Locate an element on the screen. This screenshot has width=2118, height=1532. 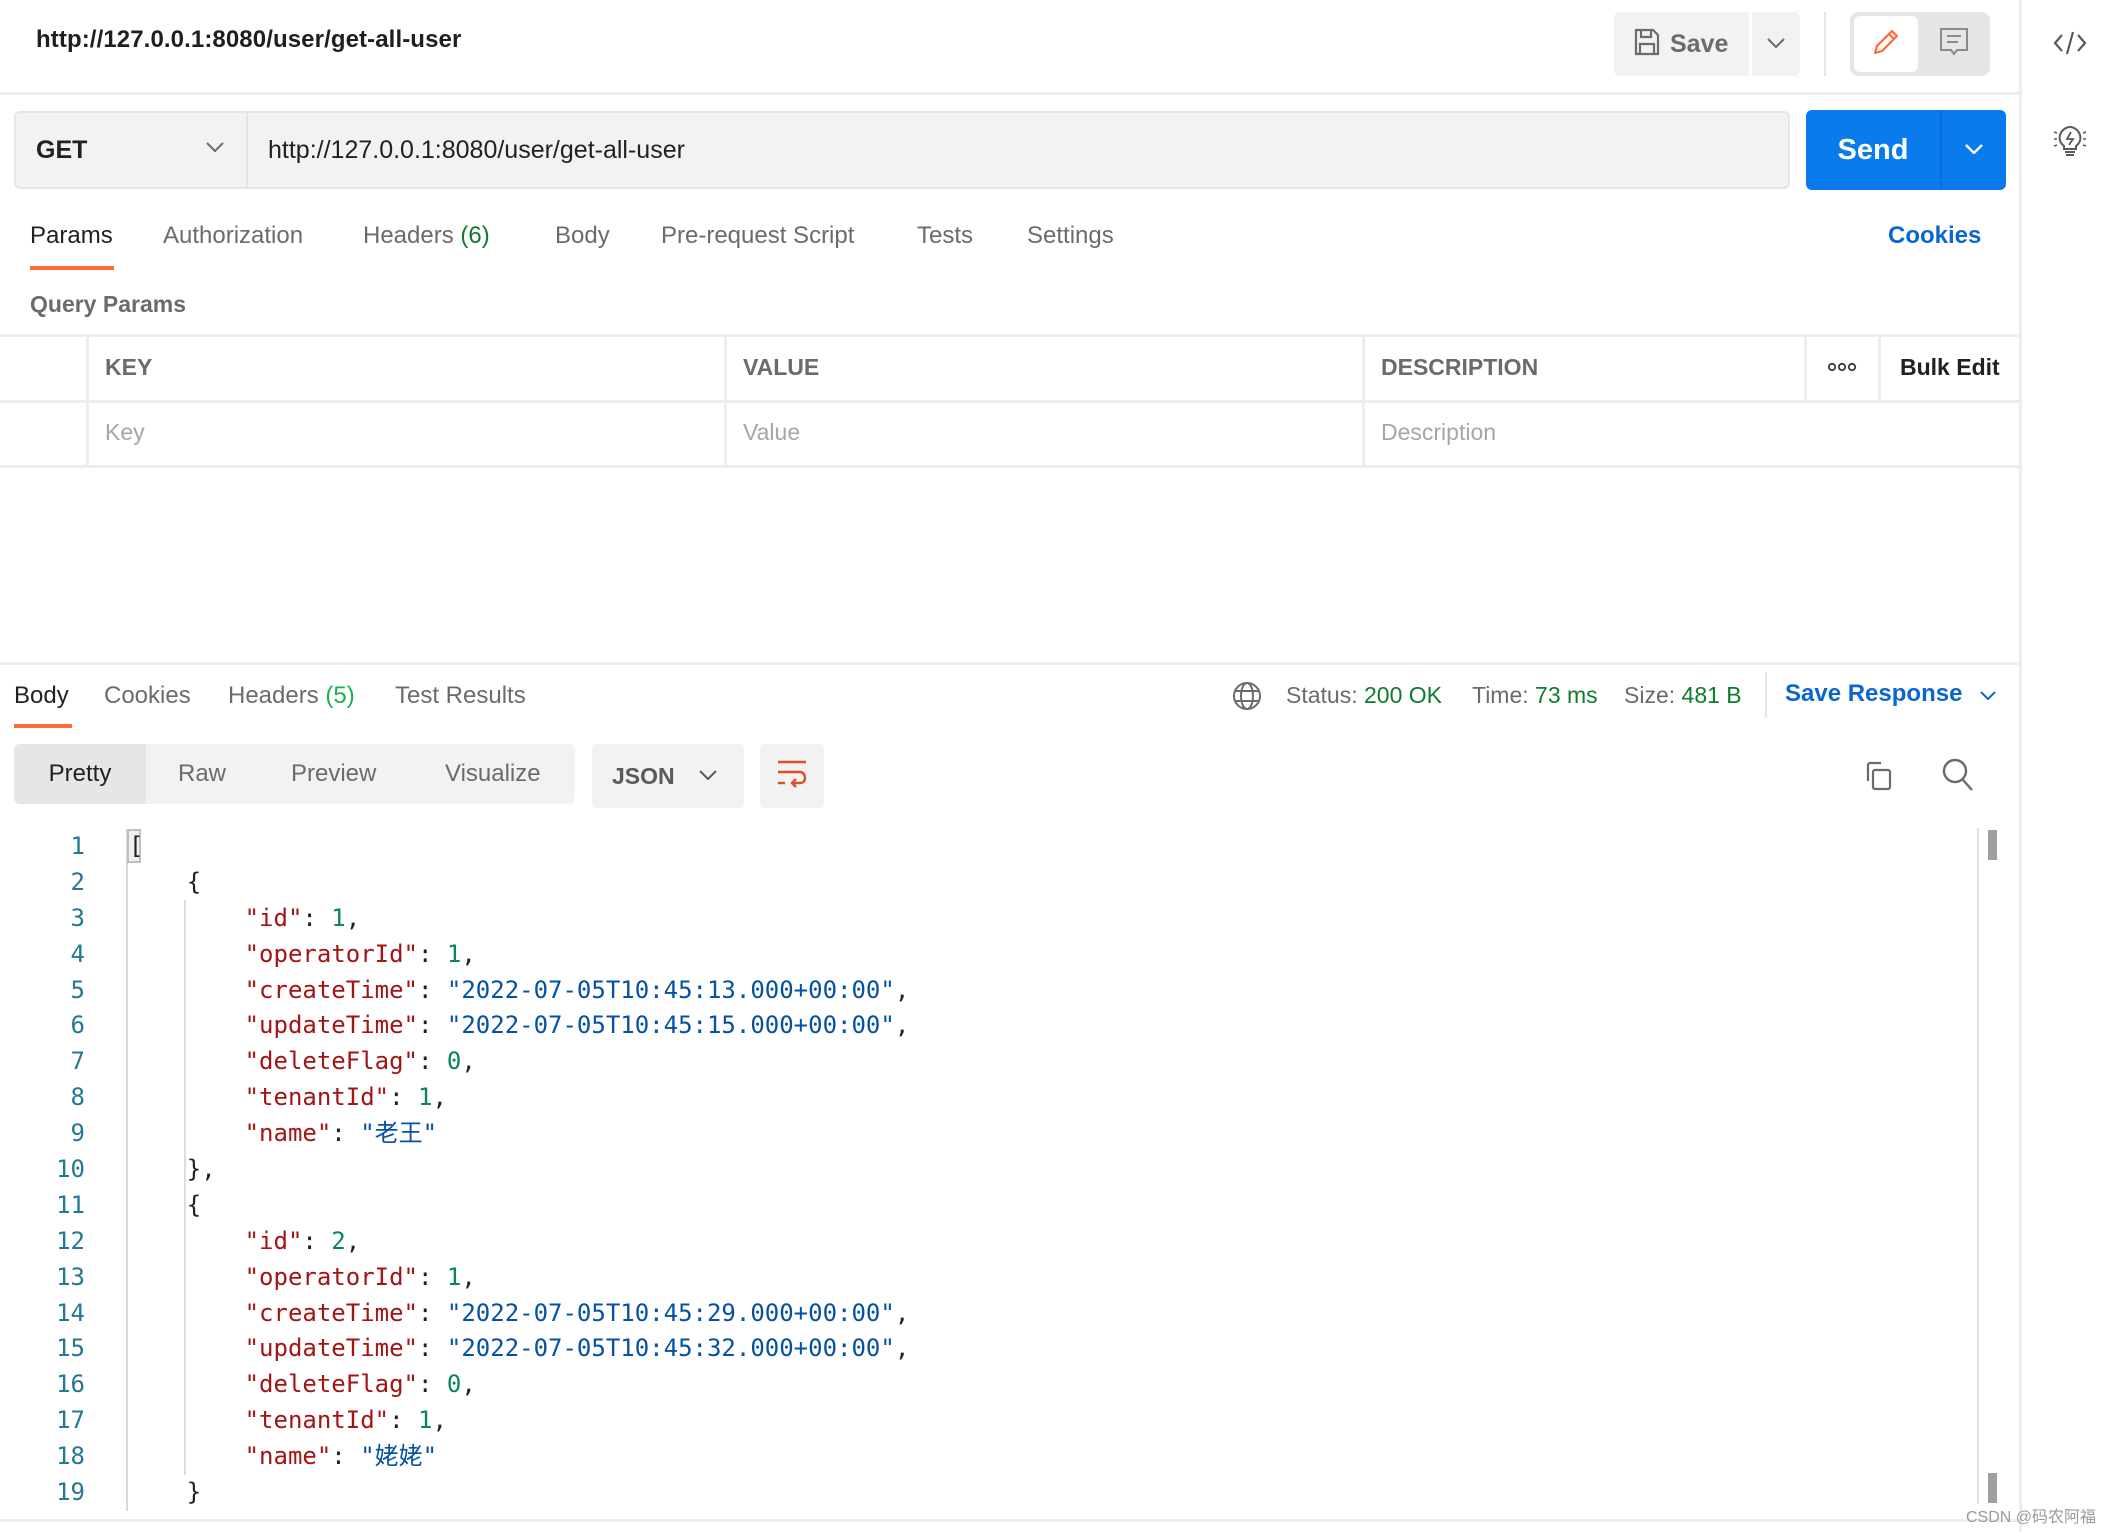
view-preview-button: Preview is located at coordinates (333, 774).